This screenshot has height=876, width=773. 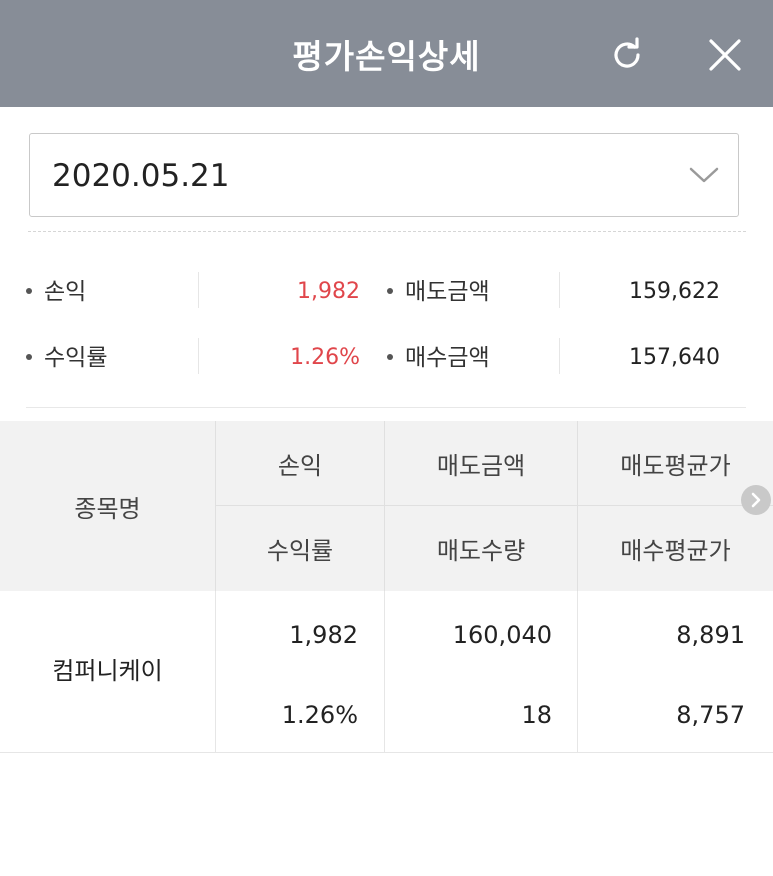 What do you see at coordinates (438, 292) in the screenshot?
I see `sell-amount-label: 매도금액` at bounding box center [438, 292].